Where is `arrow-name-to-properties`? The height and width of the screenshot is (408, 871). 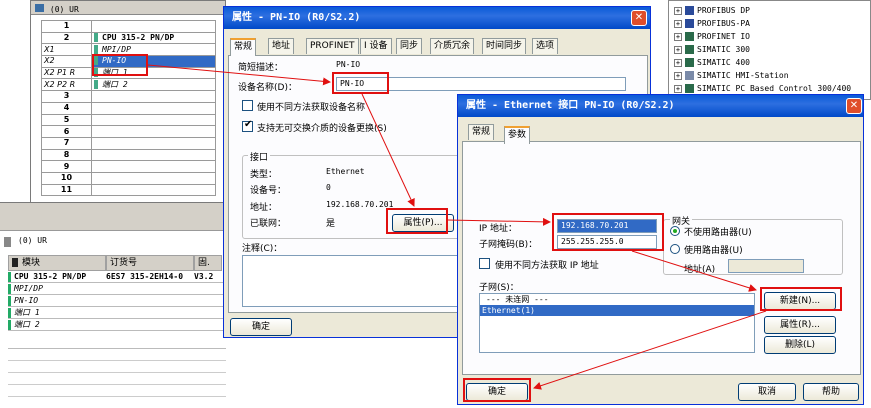 arrow-name-to-properties is located at coordinates (388, 150).